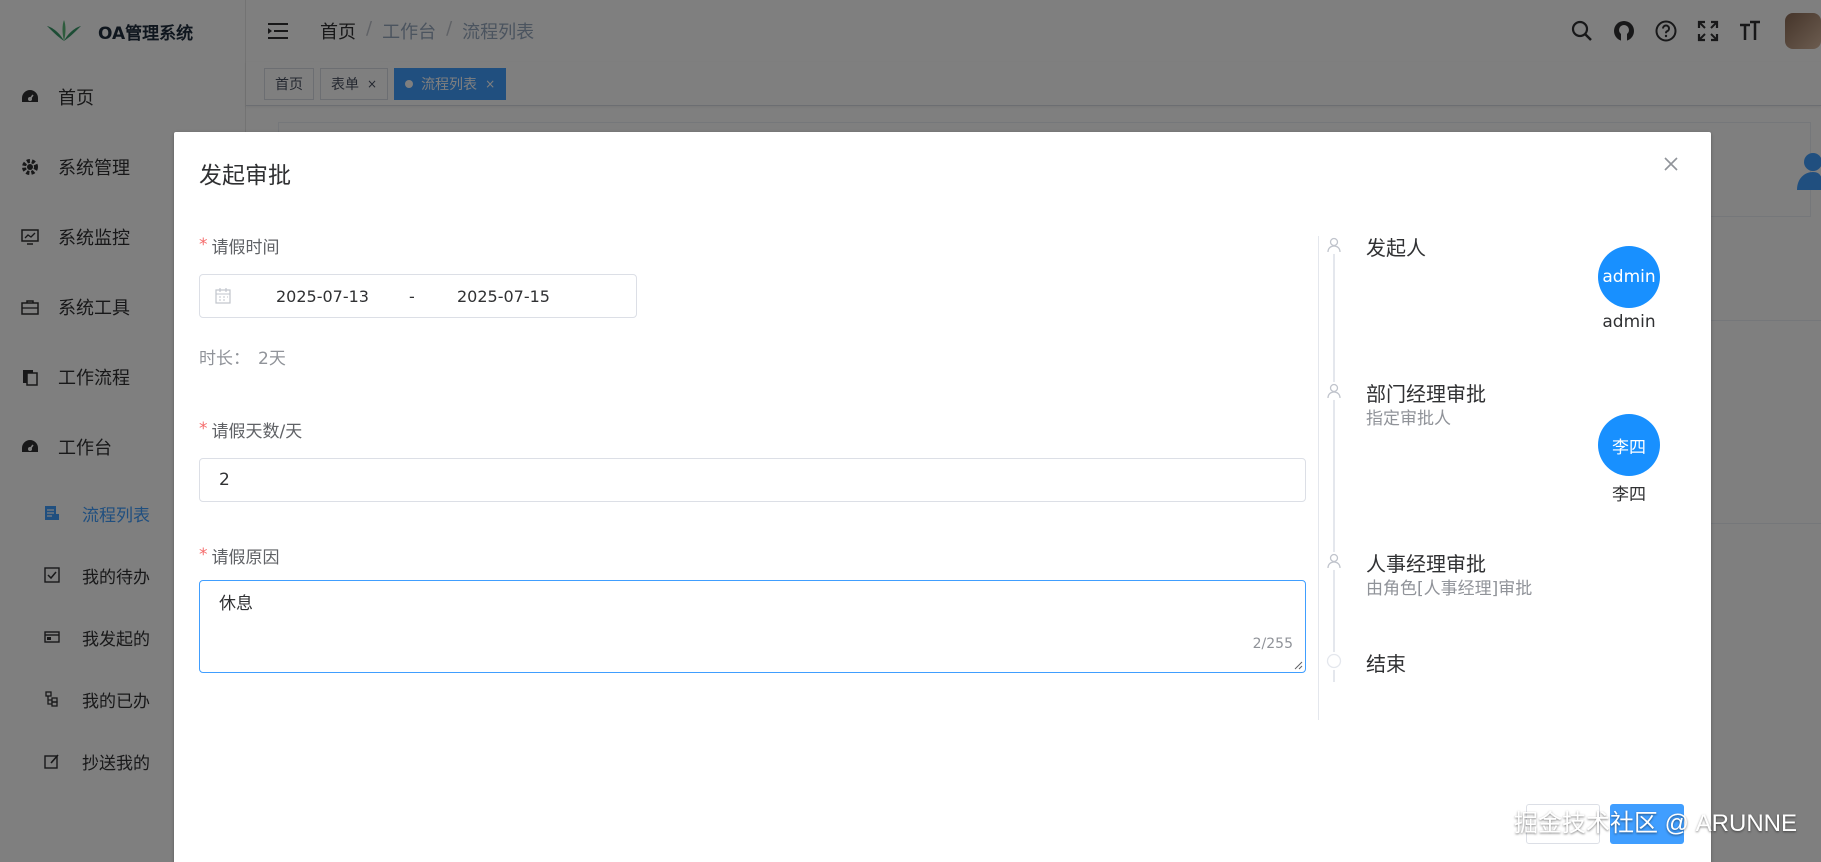  I want to click on leave-date-range-picker: 2025-07-13 - 2025-07-15, so click(418, 296).